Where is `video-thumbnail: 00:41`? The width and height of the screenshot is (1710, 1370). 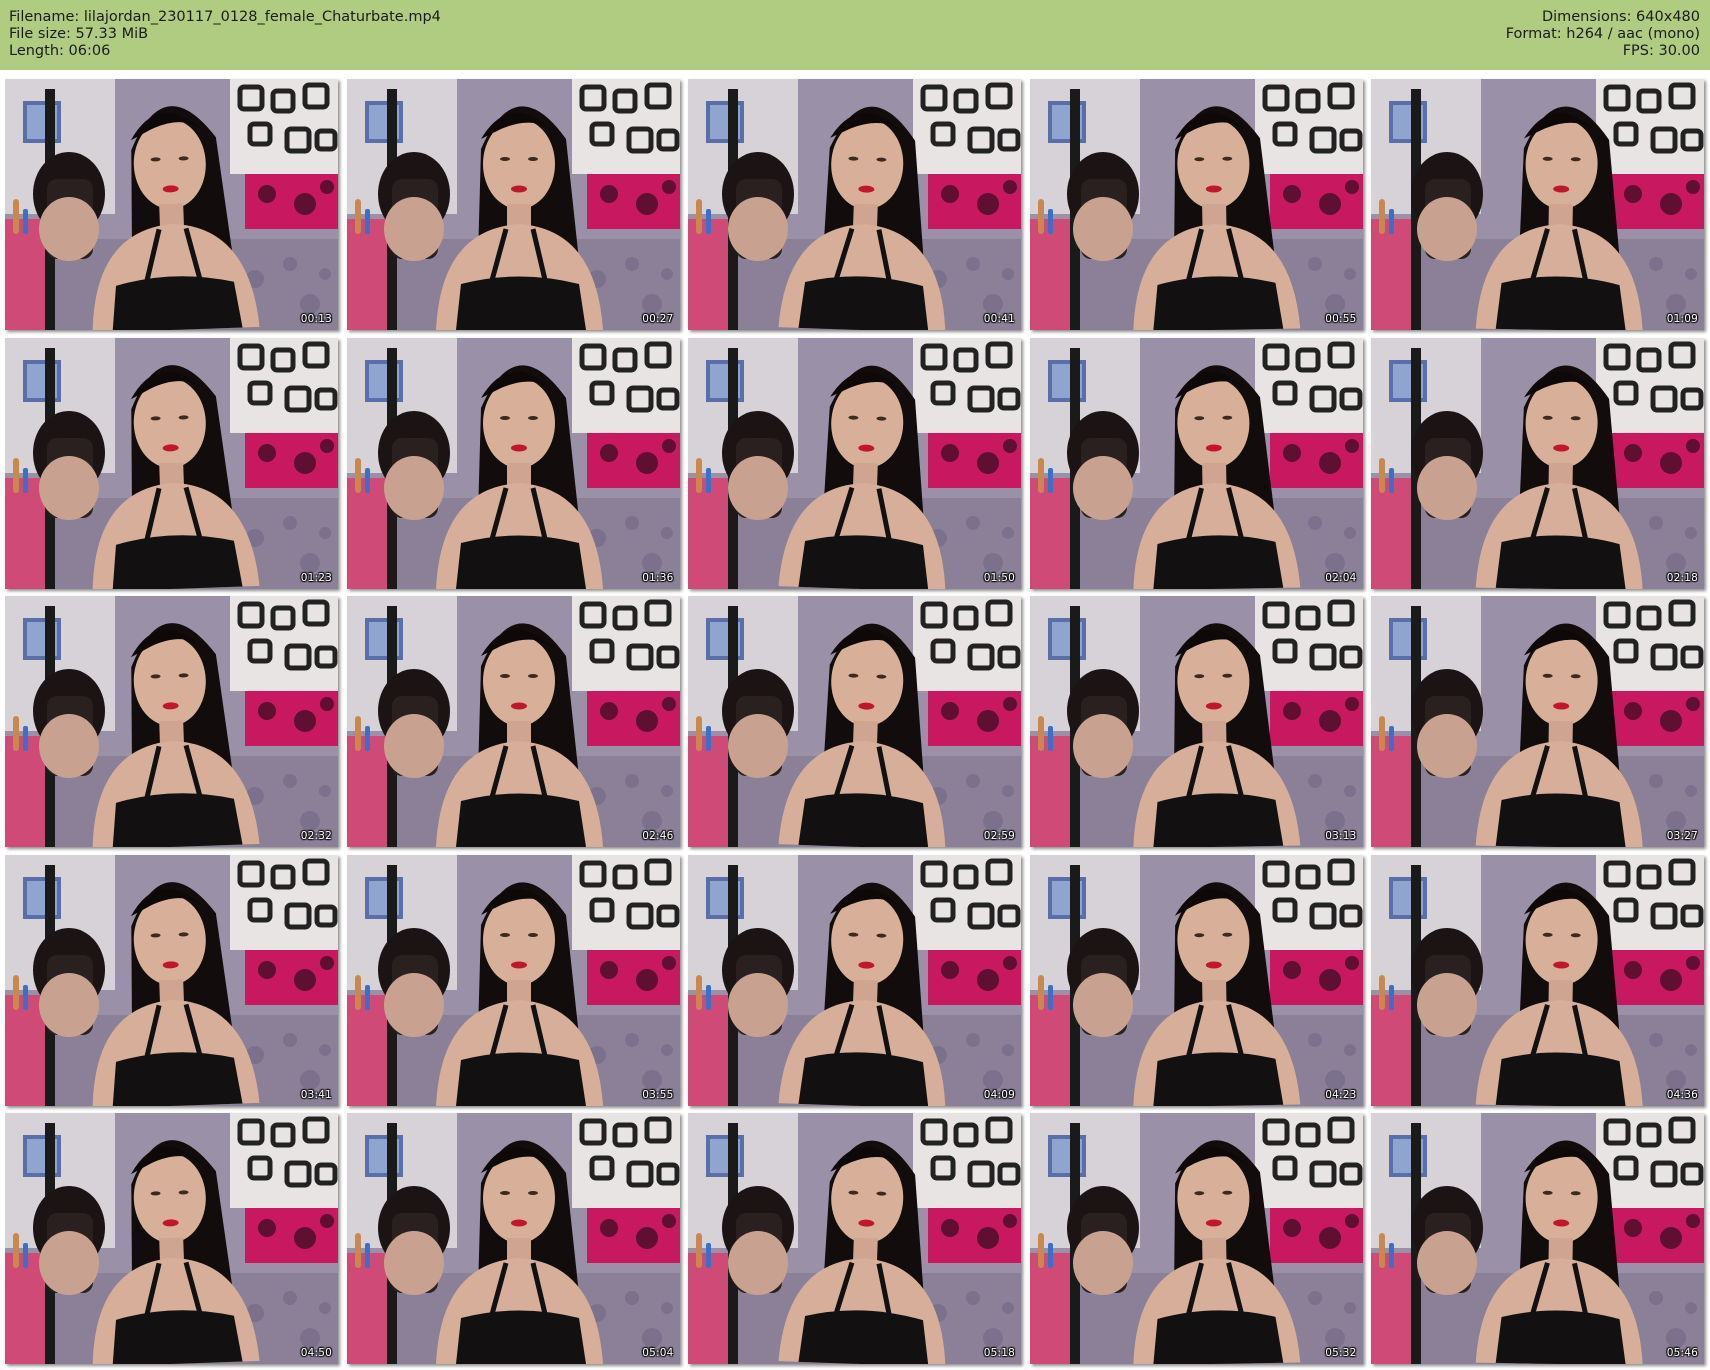
video-thumbnail: 00:41 is located at coordinates (854, 204).